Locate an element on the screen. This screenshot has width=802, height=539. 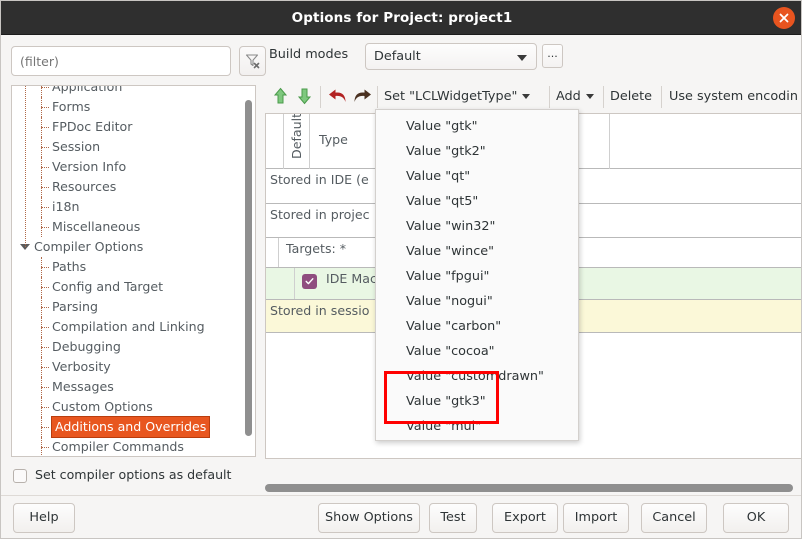
menu-item-label: Value "gtk3" is located at coordinates (446, 401).